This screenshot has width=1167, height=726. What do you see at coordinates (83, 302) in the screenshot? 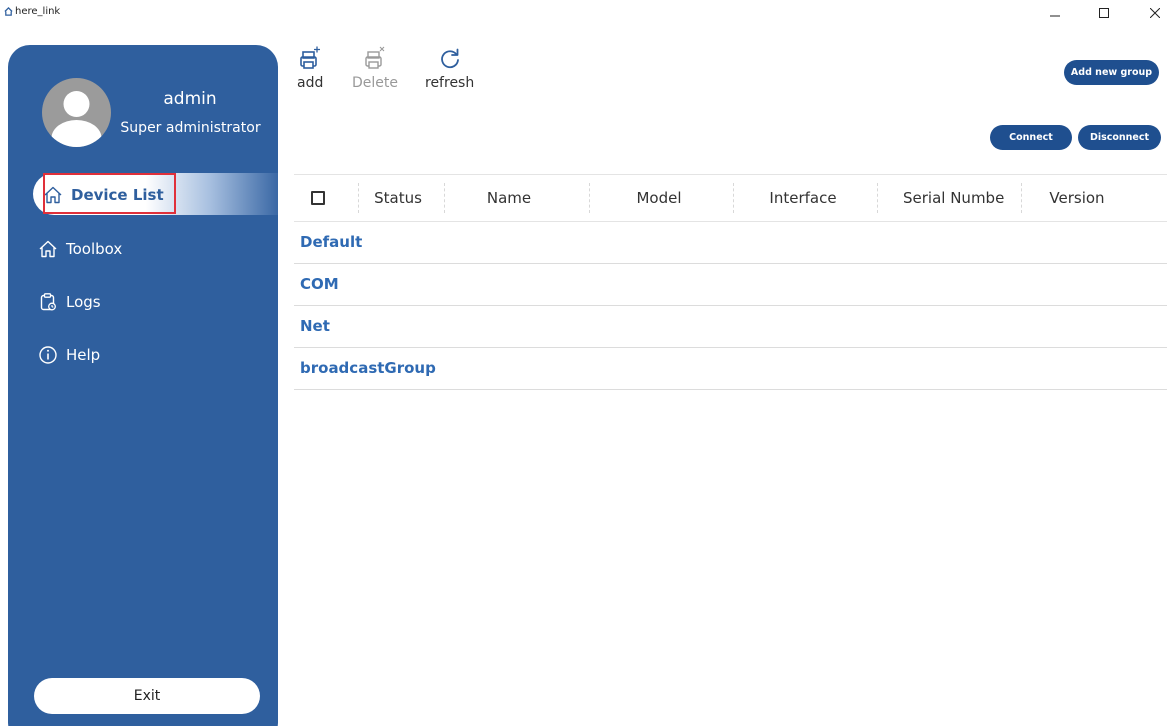
I see `sidebar-item-label: Logs` at bounding box center [83, 302].